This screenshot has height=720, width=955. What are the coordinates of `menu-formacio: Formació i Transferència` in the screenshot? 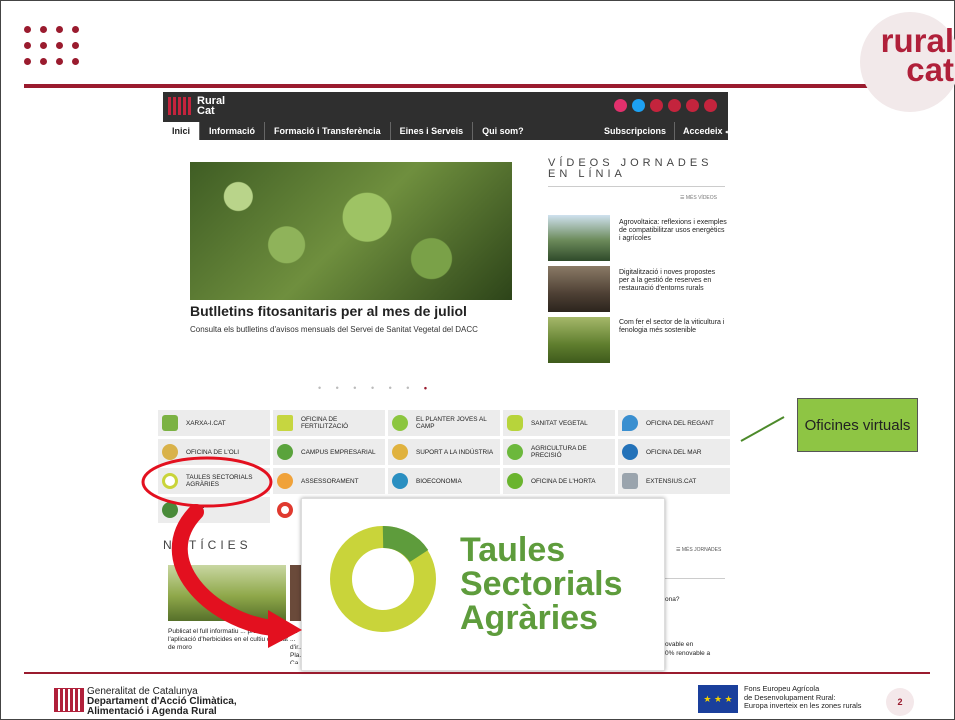 It's located at (328, 131).